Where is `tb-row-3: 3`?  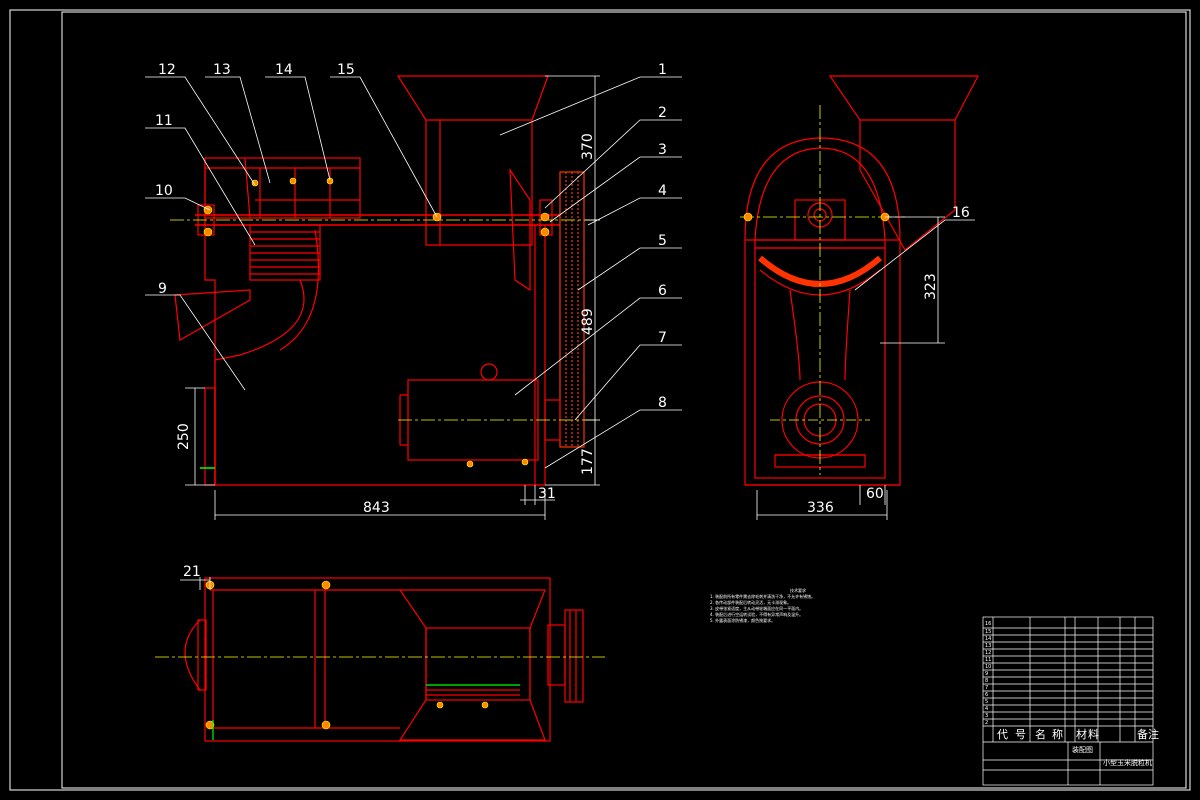
tb-row-3: 3 is located at coordinates (986, 716).